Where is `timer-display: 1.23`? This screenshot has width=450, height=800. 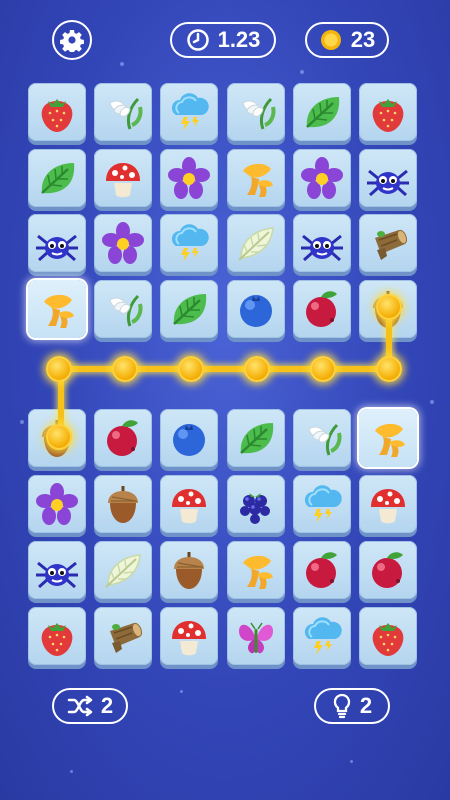
timer-display: 1.23 is located at coordinates (223, 40).